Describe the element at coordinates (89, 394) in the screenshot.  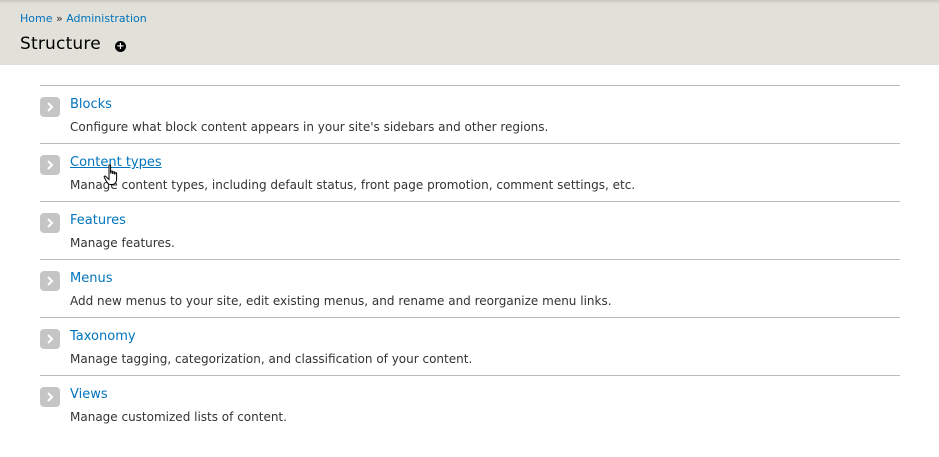
I see `views-link: Views` at that location.